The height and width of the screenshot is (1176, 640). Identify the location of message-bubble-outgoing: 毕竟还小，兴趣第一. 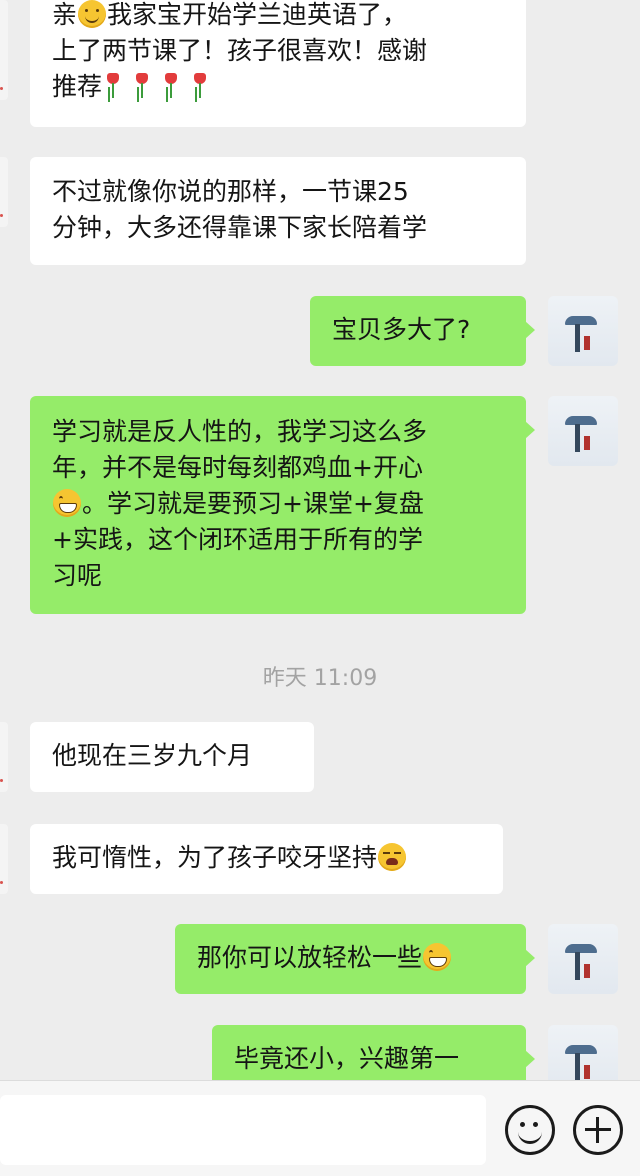
(373, 1052).